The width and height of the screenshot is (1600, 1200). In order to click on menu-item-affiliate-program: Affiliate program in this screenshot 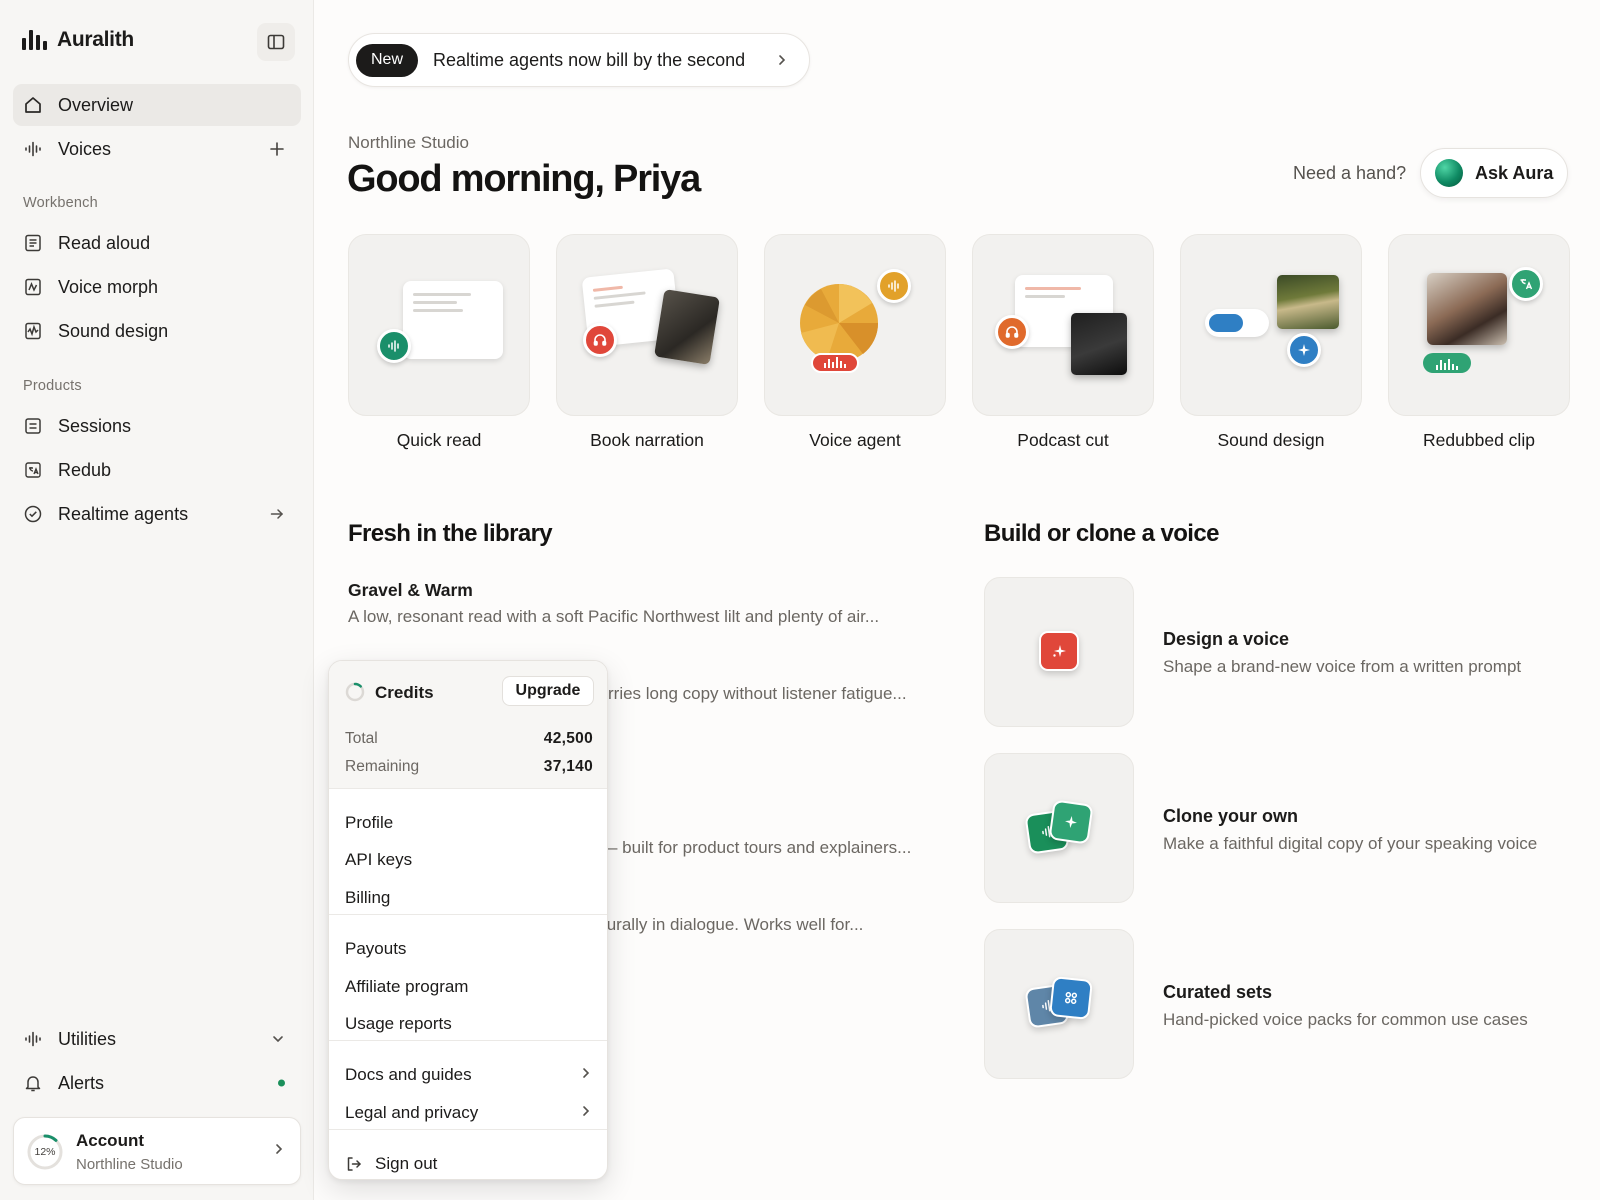, I will do `click(469, 987)`.